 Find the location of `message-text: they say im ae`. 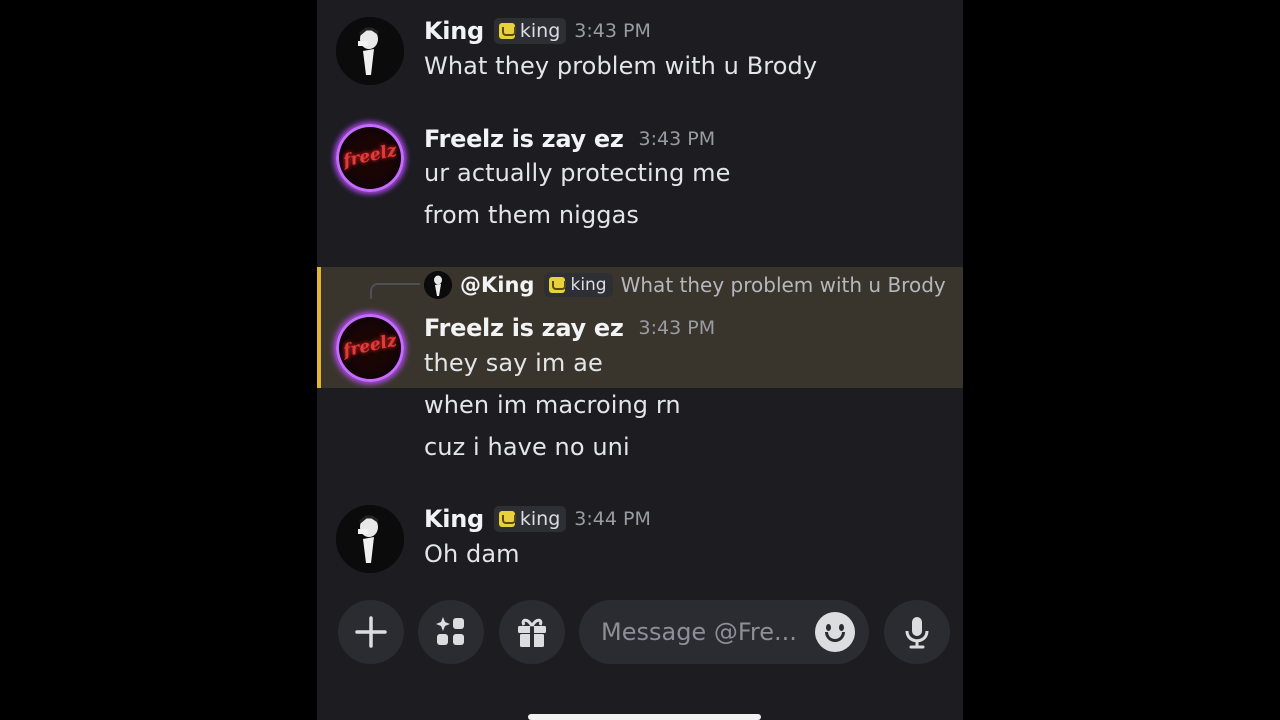

message-text: they say im ae is located at coordinates (513, 363).